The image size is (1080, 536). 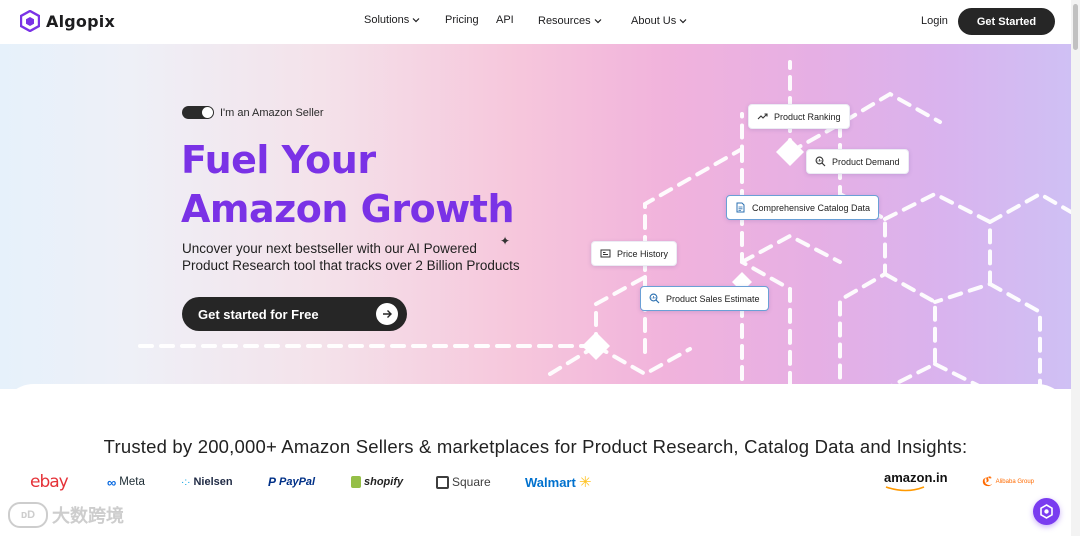 I want to click on get-started-free-button: Get started for Free, so click(x=294, y=314).